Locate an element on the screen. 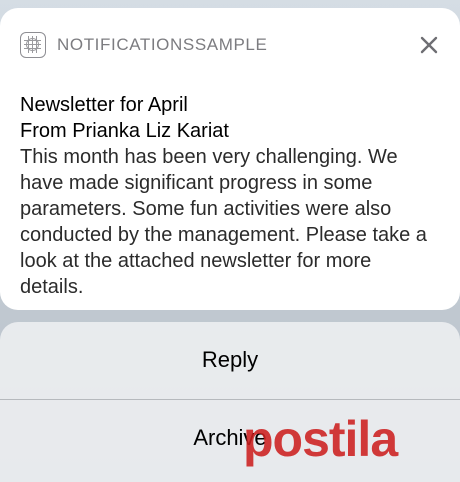 This screenshot has width=460, height=482. notification-header: NOTIFICATIONSSAMPLE is located at coordinates (230, 42).